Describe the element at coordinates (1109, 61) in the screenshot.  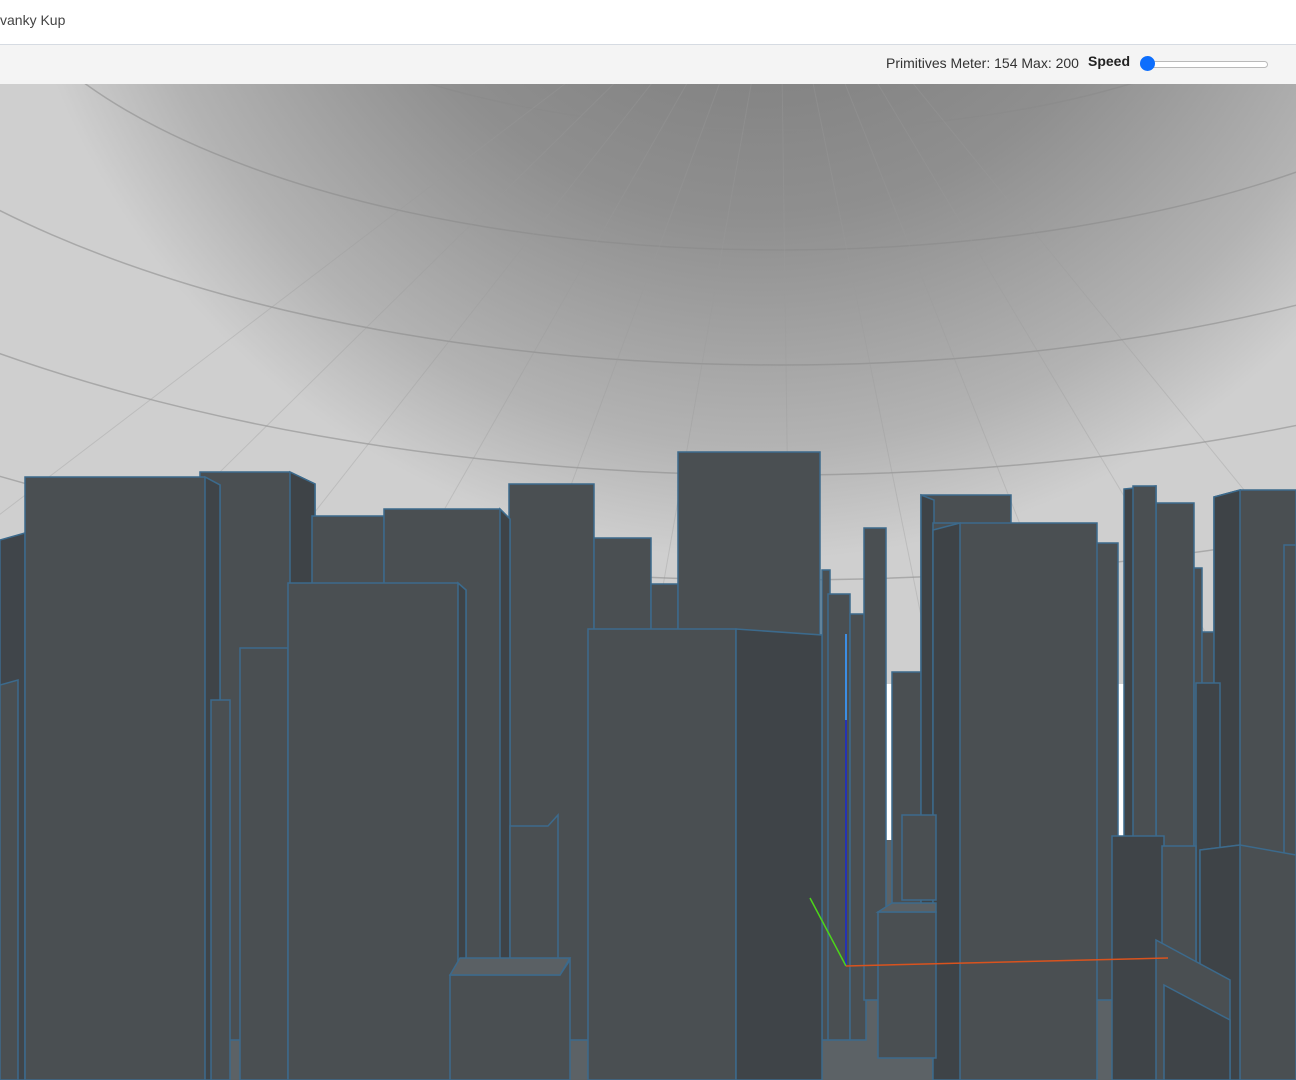
I see `speed-label: Speed` at that location.